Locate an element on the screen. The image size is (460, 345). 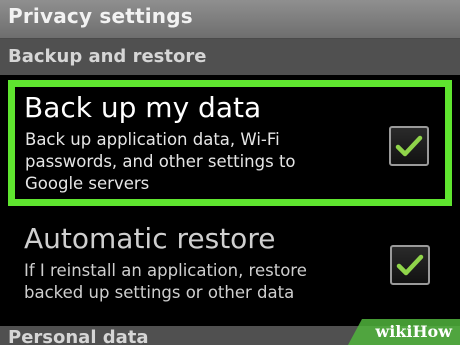
setting-title: Automatic restore is located at coordinates (150, 238).